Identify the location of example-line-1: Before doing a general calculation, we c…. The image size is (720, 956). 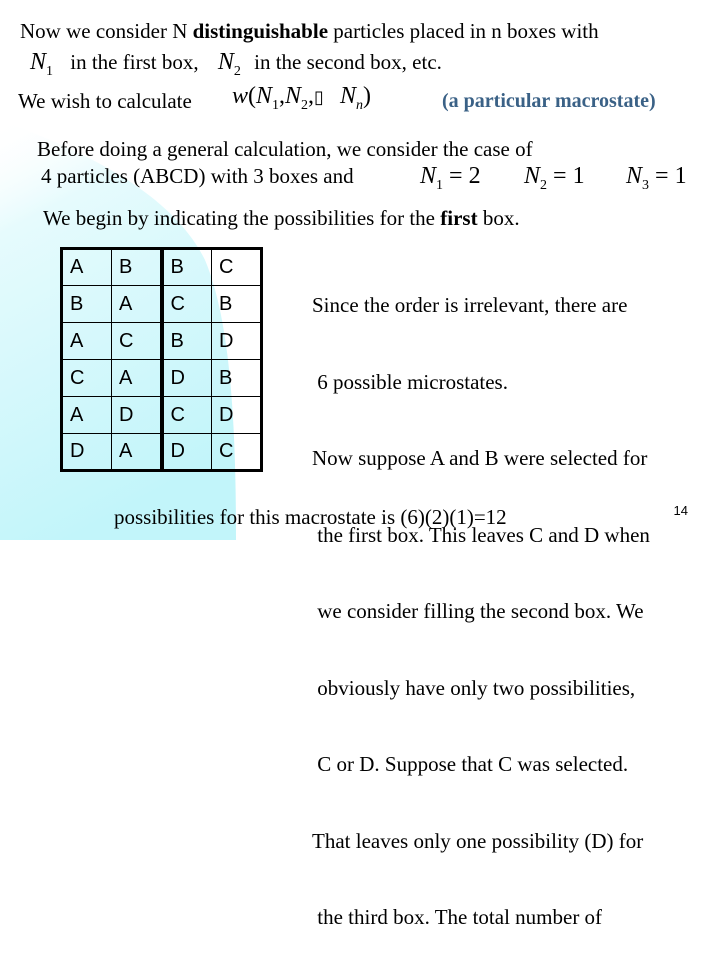
(285, 149).